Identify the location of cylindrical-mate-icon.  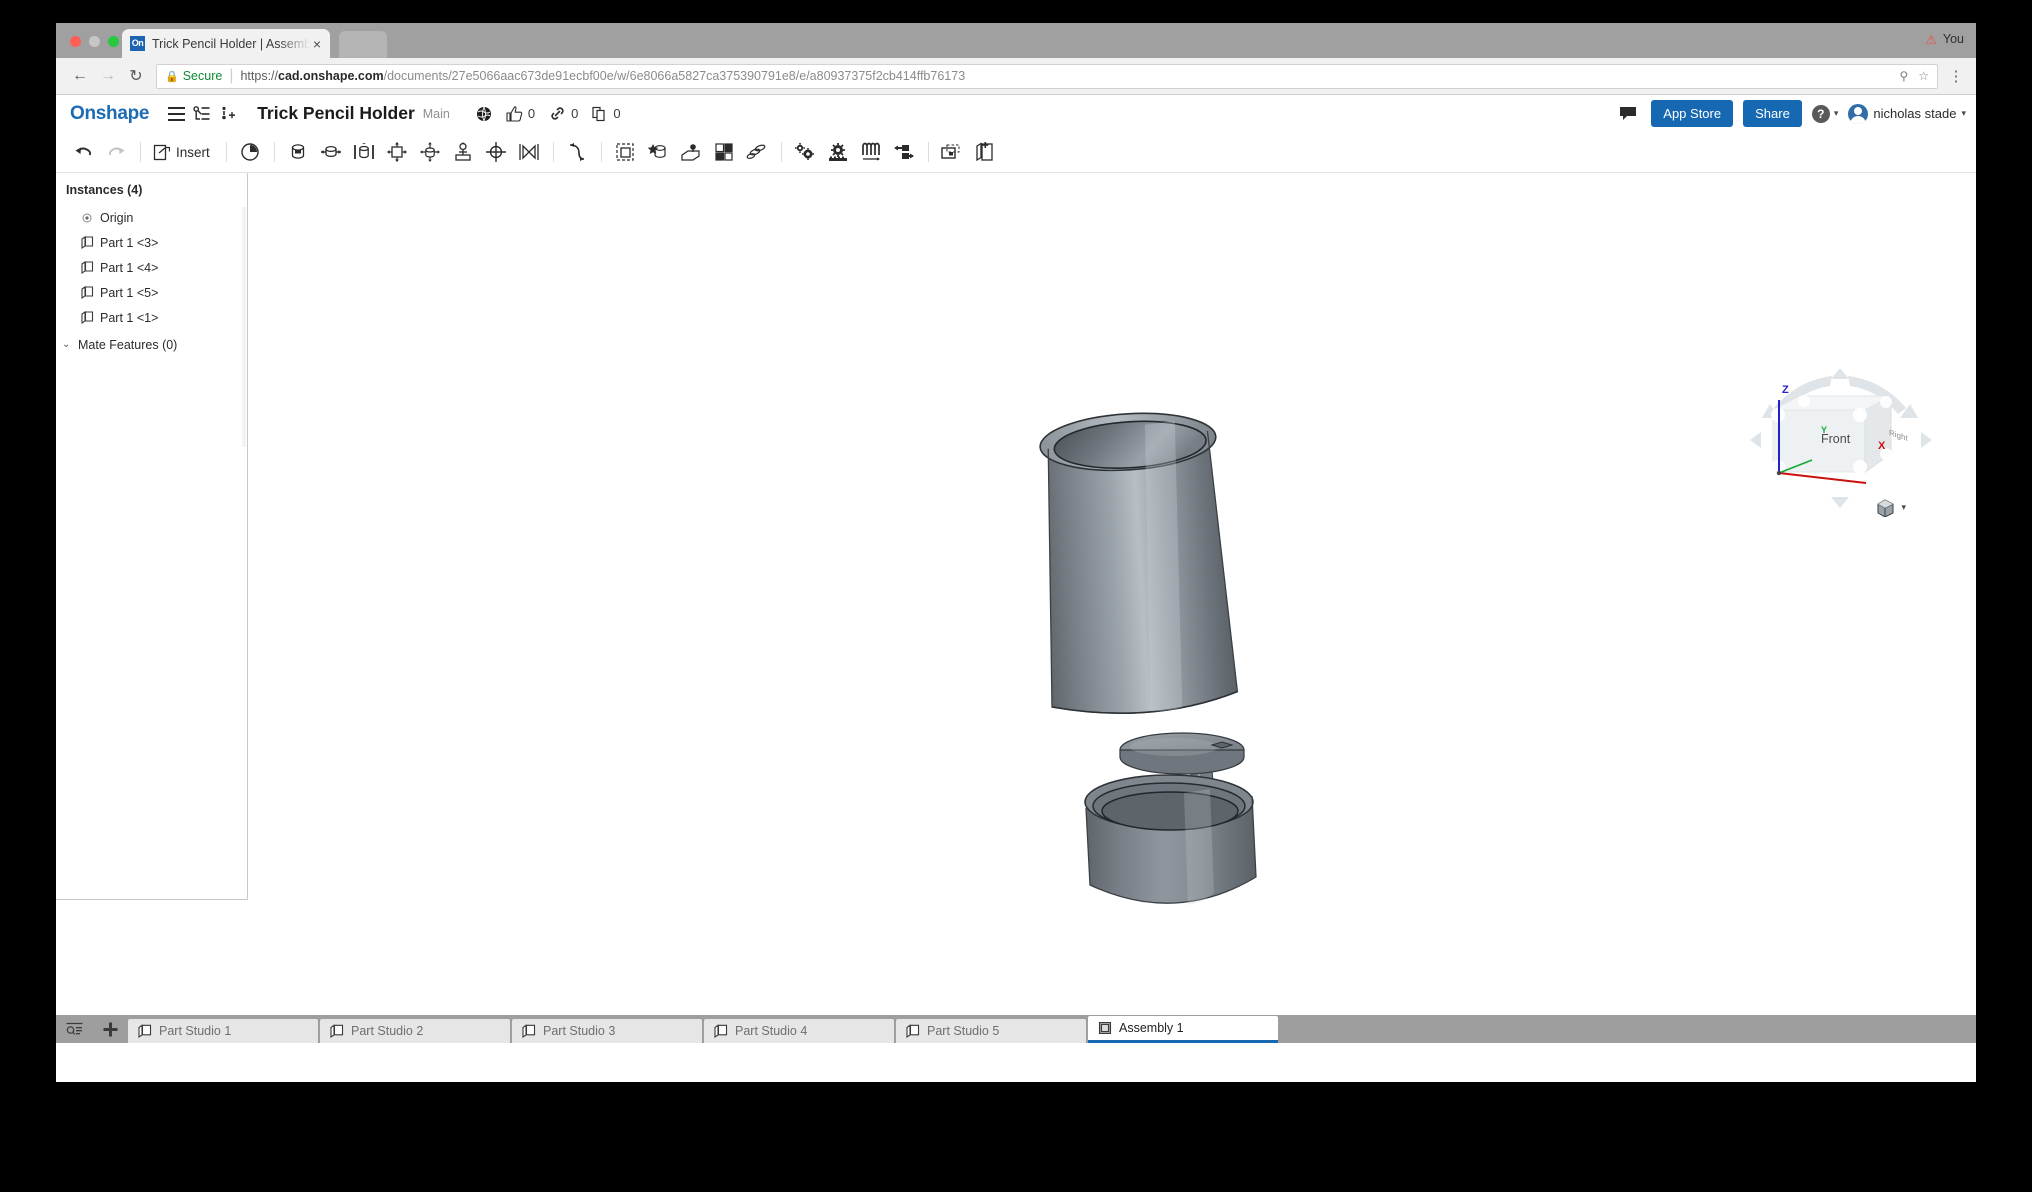
(430, 152).